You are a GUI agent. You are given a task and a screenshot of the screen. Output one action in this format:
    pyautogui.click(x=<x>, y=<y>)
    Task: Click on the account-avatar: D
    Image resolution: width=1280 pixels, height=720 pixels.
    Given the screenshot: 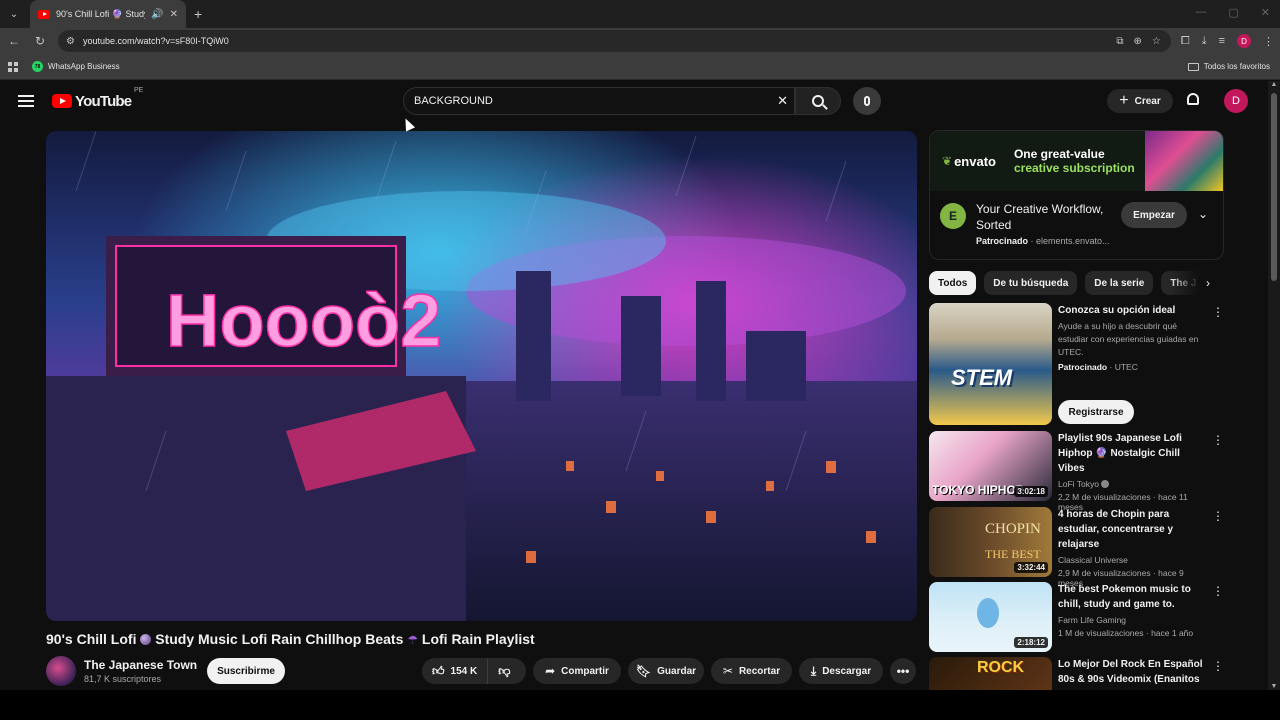 What is the action you would take?
    pyautogui.click(x=1236, y=101)
    